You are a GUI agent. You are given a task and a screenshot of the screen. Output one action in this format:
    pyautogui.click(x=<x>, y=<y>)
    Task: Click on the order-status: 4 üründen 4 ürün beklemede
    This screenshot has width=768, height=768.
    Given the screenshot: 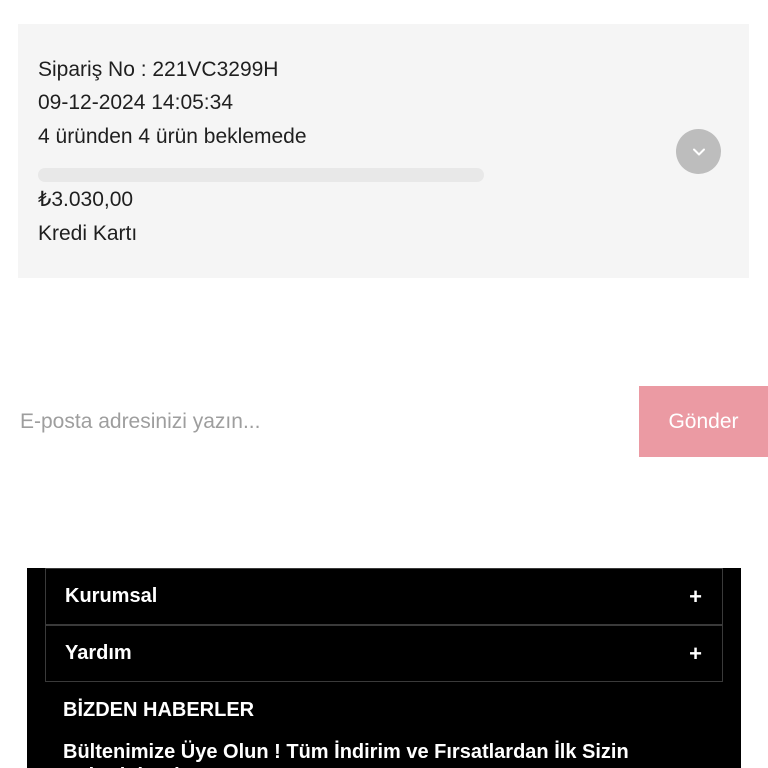 What is the action you would take?
    pyautogui.click(x=172, y=136)
    